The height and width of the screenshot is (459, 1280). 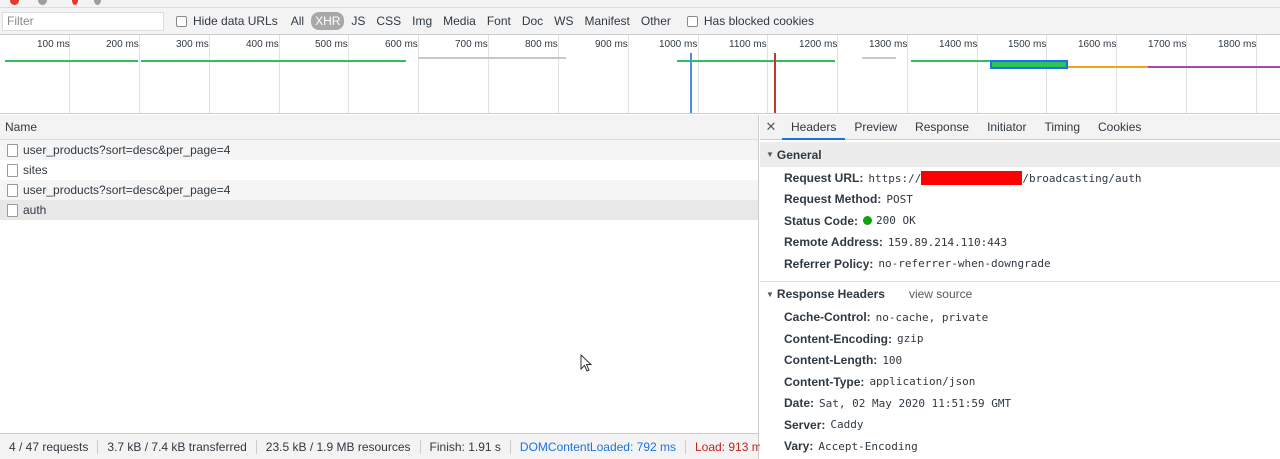 I want to click on timeline-tick: 100 ms, so click(x=53, y=44).